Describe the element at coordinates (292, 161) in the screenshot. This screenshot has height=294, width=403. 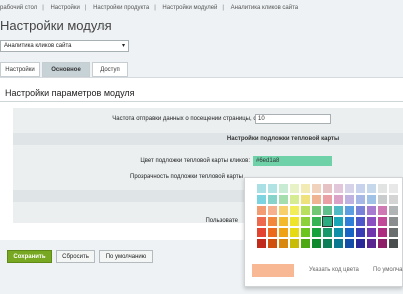
I see `color-input: #6ed1a8` at that location.